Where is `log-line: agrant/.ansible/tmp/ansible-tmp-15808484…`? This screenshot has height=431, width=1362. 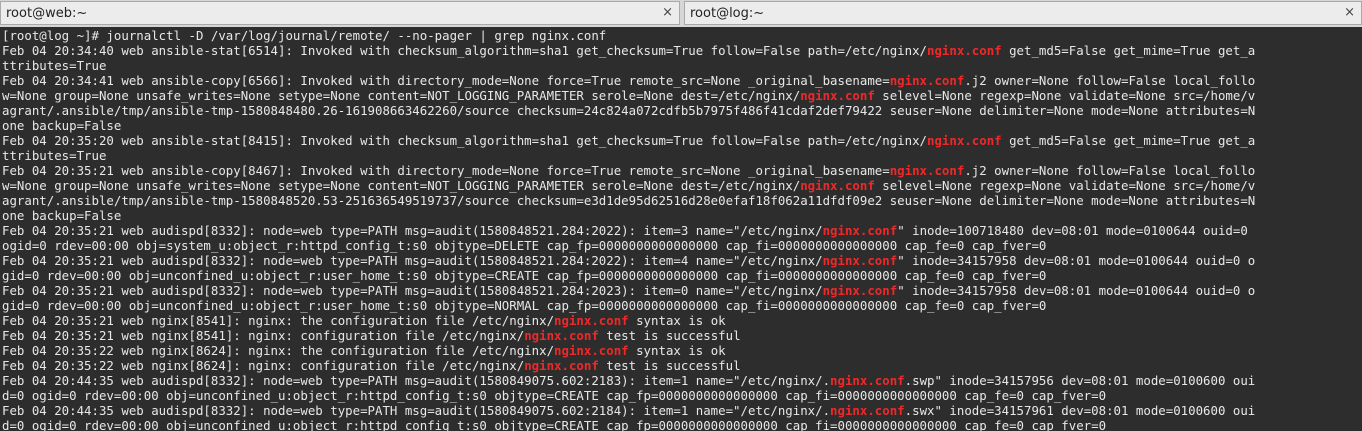
log-line: agrant/.ansible/tmp/ansible-tmp-15808484… is located at coordinates (629, 110).